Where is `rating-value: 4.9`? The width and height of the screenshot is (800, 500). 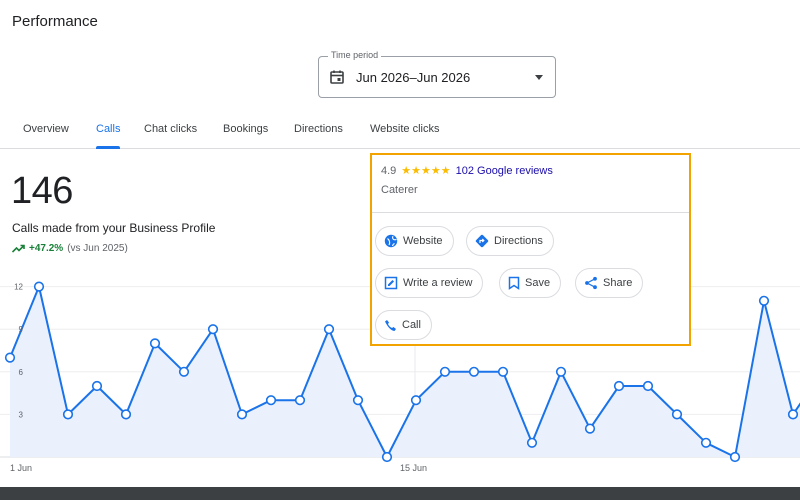 rating-value: 4.9 is located at coordinates (389, 170).